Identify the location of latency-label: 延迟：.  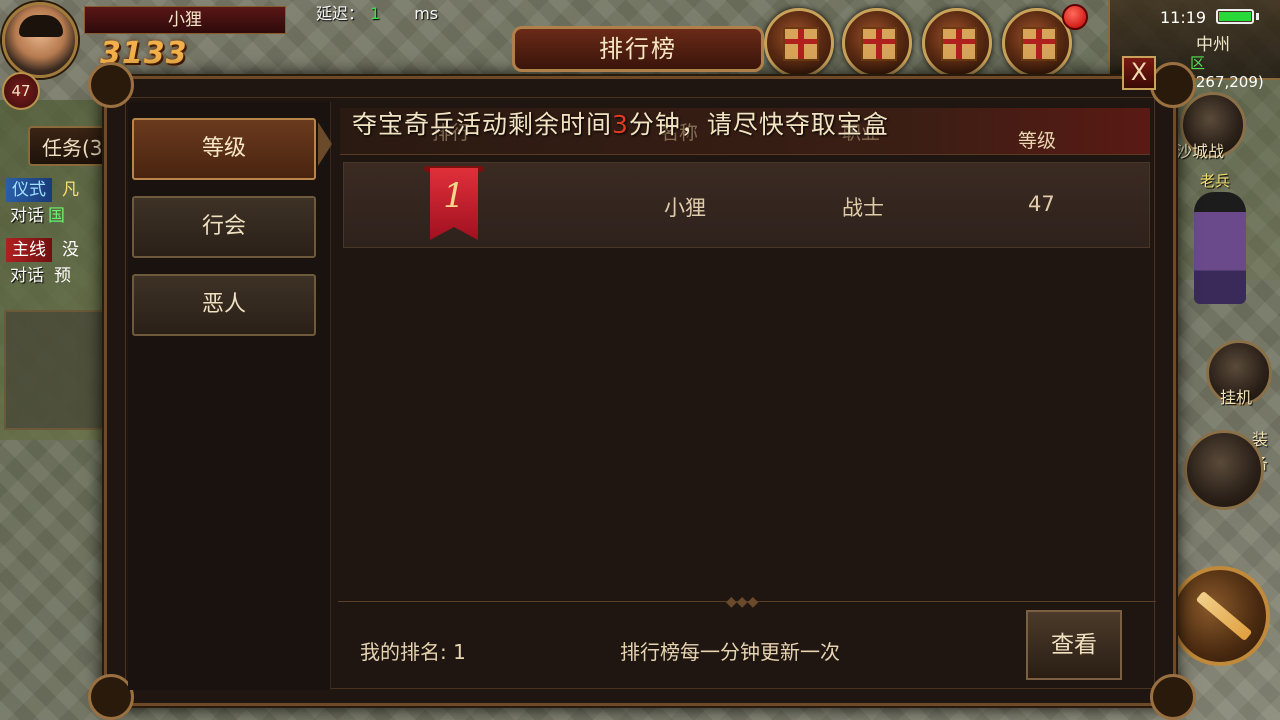
(340, 13).